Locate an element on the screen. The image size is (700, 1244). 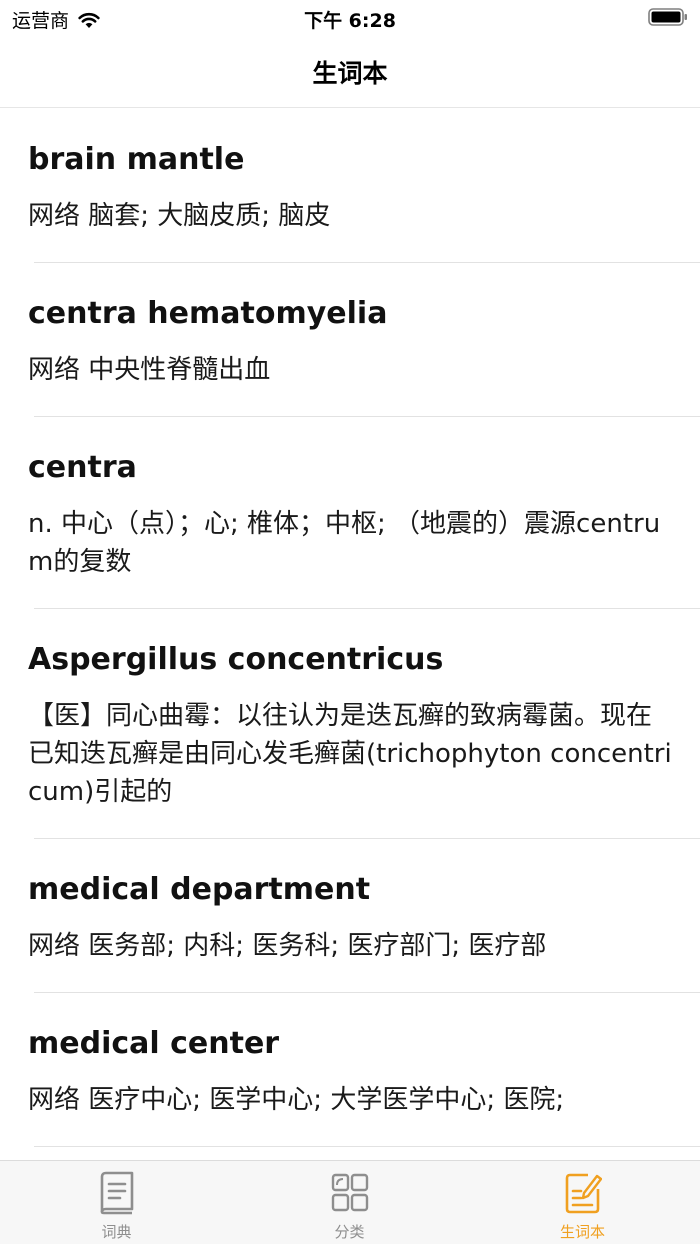
battery-icon is located at coordinates (667, 17).